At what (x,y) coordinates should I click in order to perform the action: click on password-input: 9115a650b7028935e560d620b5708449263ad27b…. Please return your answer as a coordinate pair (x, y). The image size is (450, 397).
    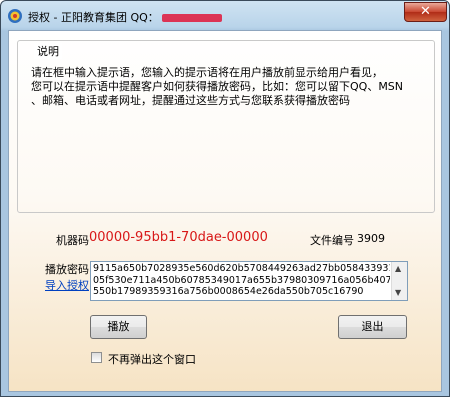
    Looking at the image, I should click on (249, 281).